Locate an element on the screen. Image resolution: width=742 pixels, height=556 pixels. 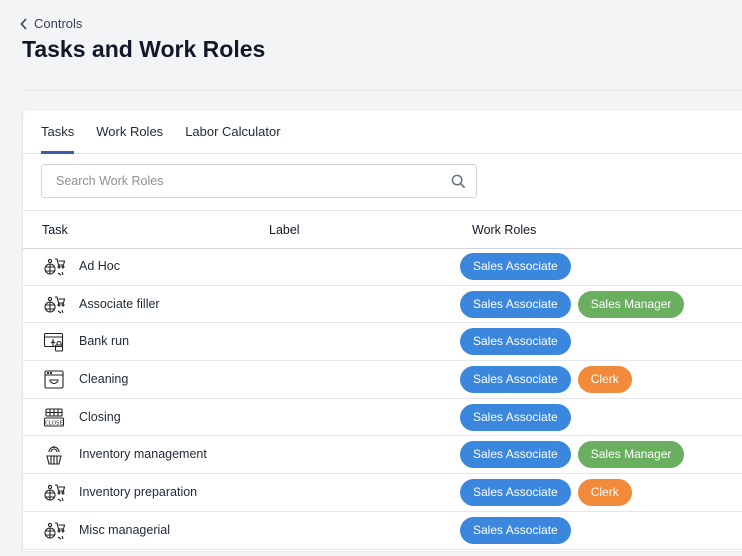
tab-bar: Tasks Work Roles Labor Calculator is located at coordinates (382, 132).